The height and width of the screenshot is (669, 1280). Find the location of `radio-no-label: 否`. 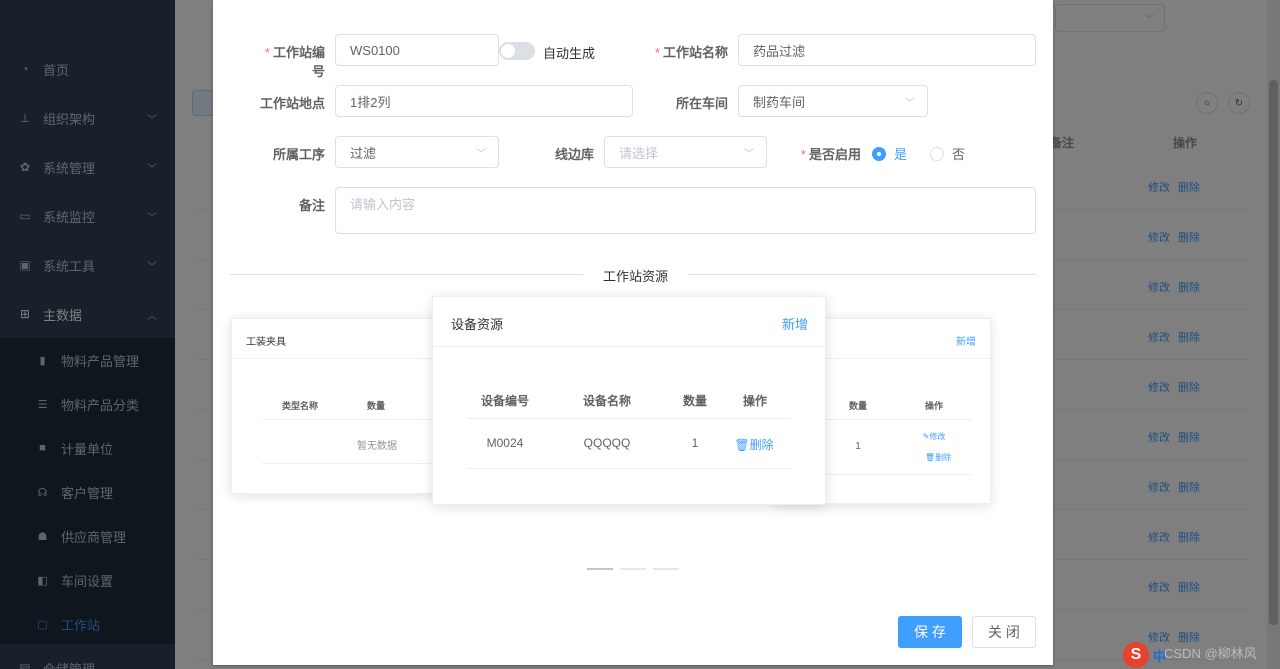

radio-no-label: 否 is located at coordinates (959, 154).